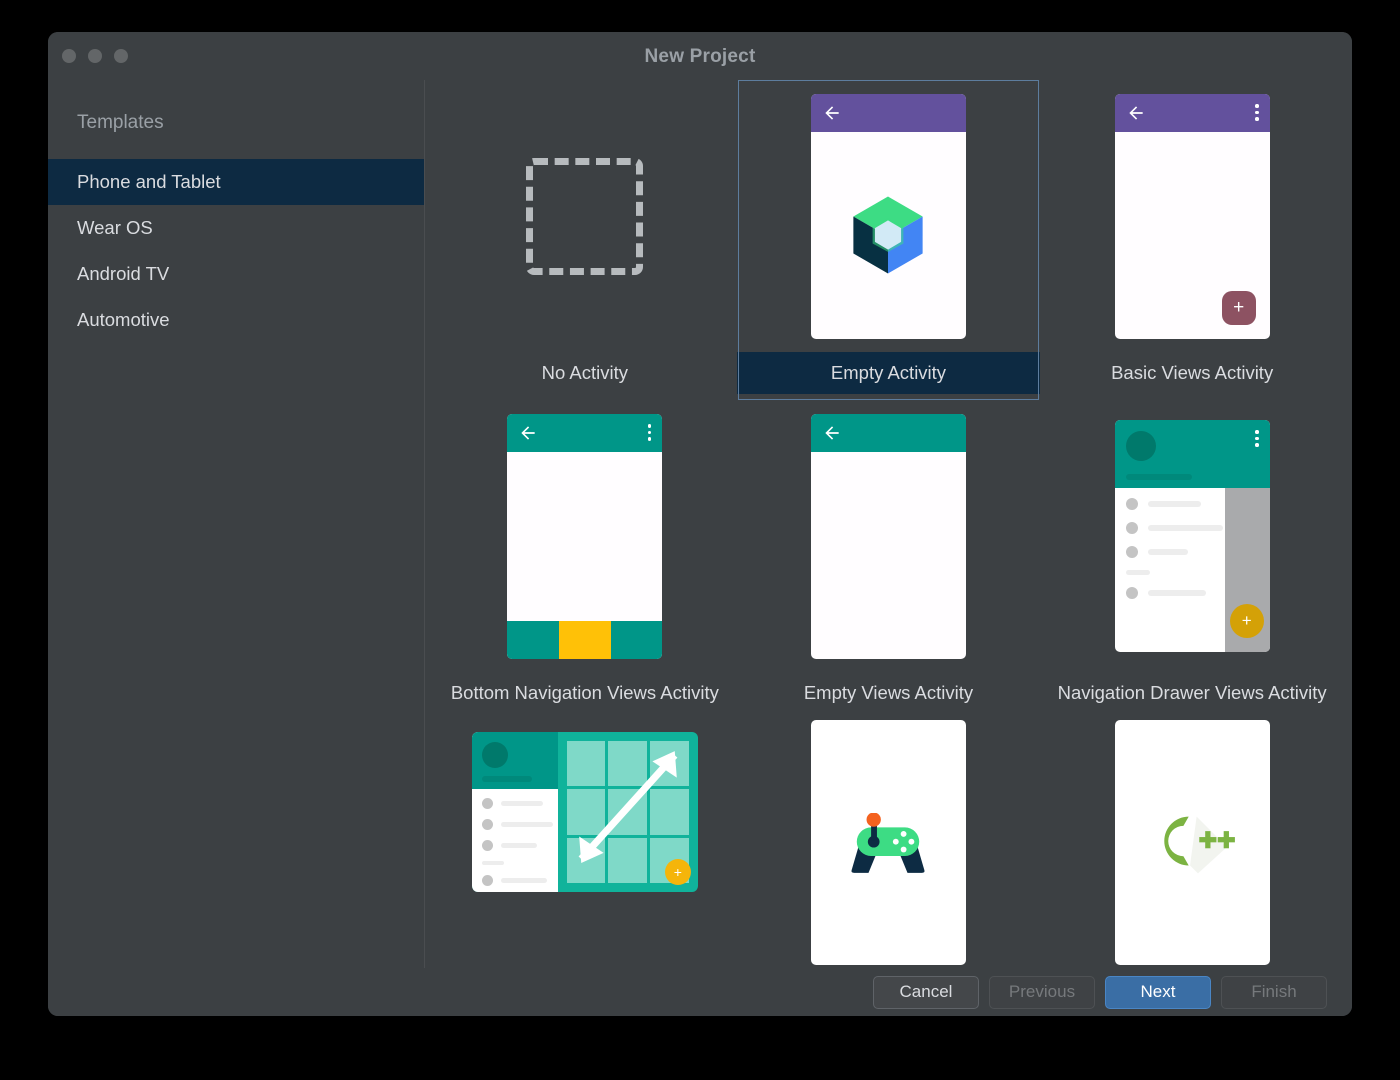 Image resolution: width=1400 pixels, height=1080 pixels. I want to click on sidebar-item-automotive: Automotive, so click(236, 320).